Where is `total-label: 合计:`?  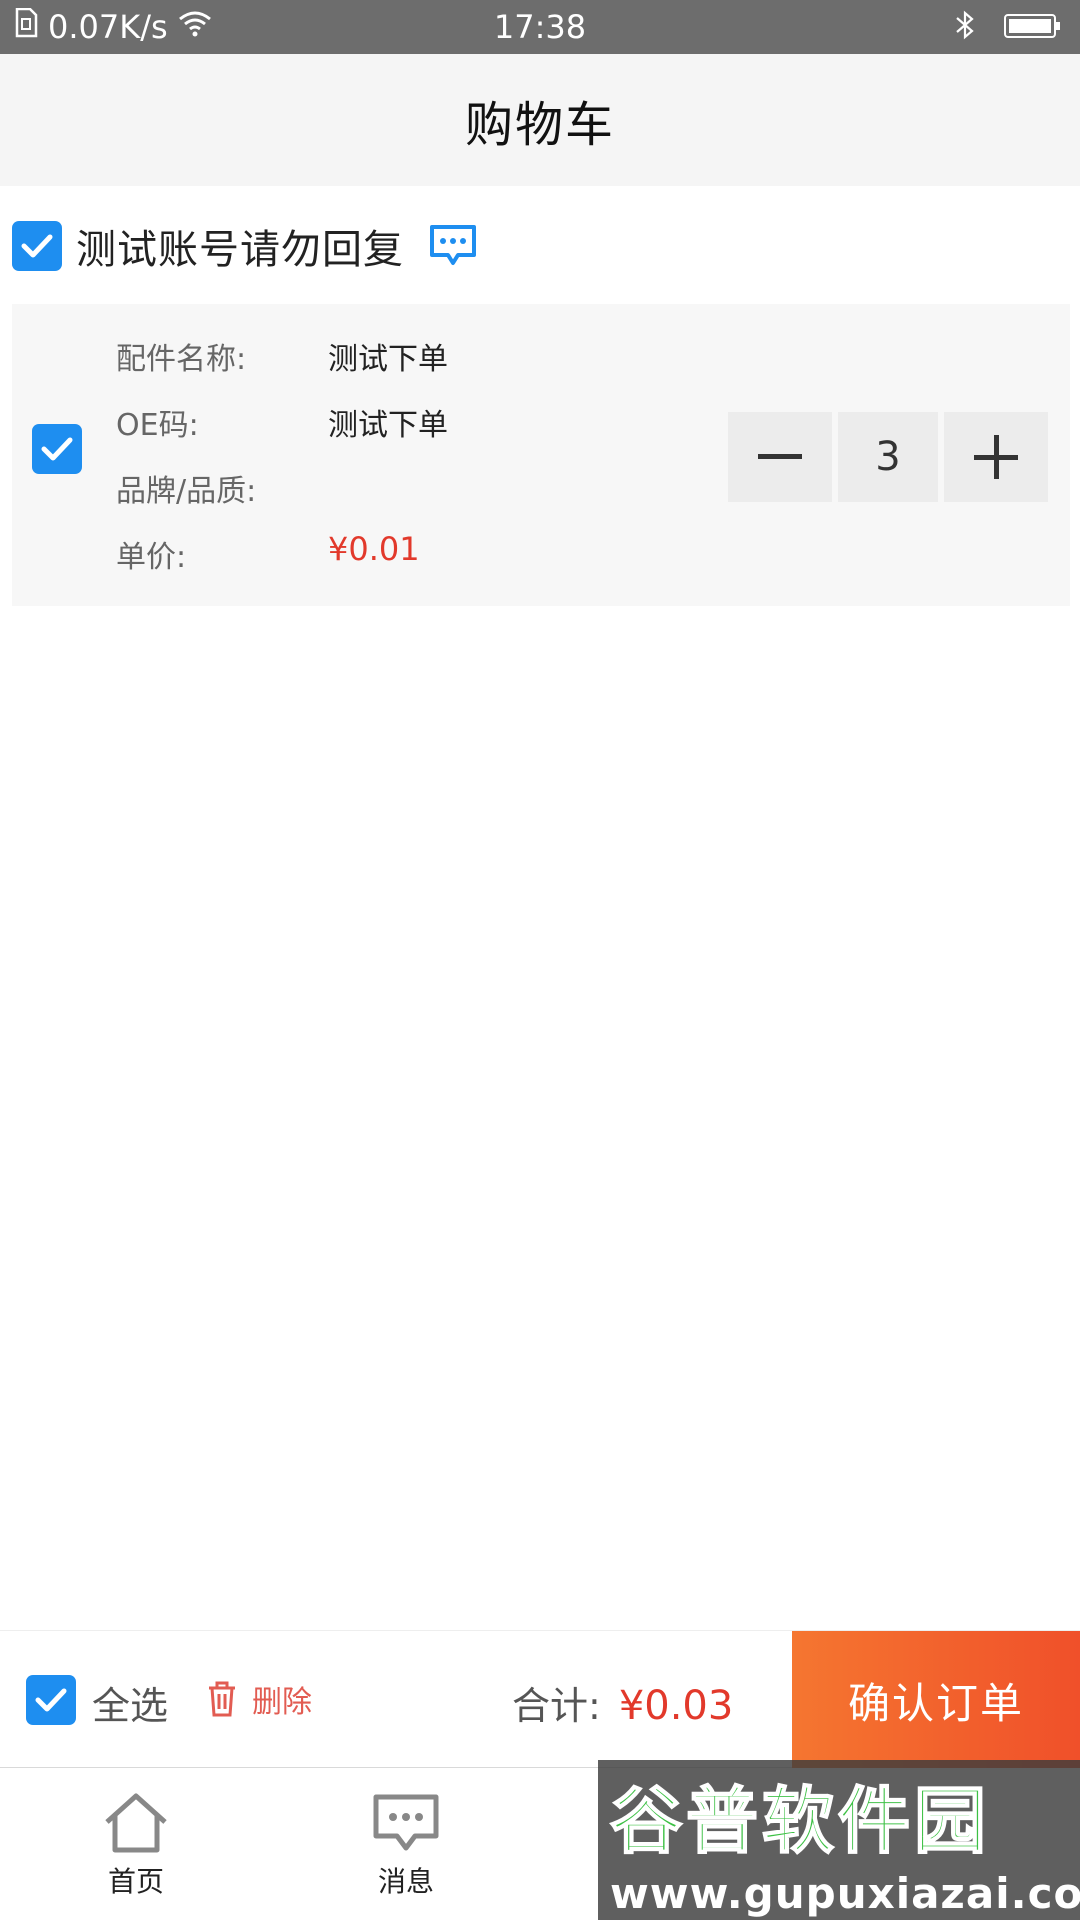
total-label: 合计: is located at coordinates (556, 1706).